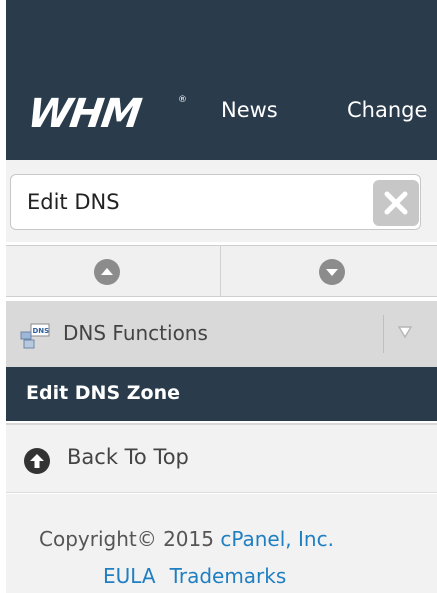  I want to click on footer-links: EULA Trademarks, so click(194, 576).